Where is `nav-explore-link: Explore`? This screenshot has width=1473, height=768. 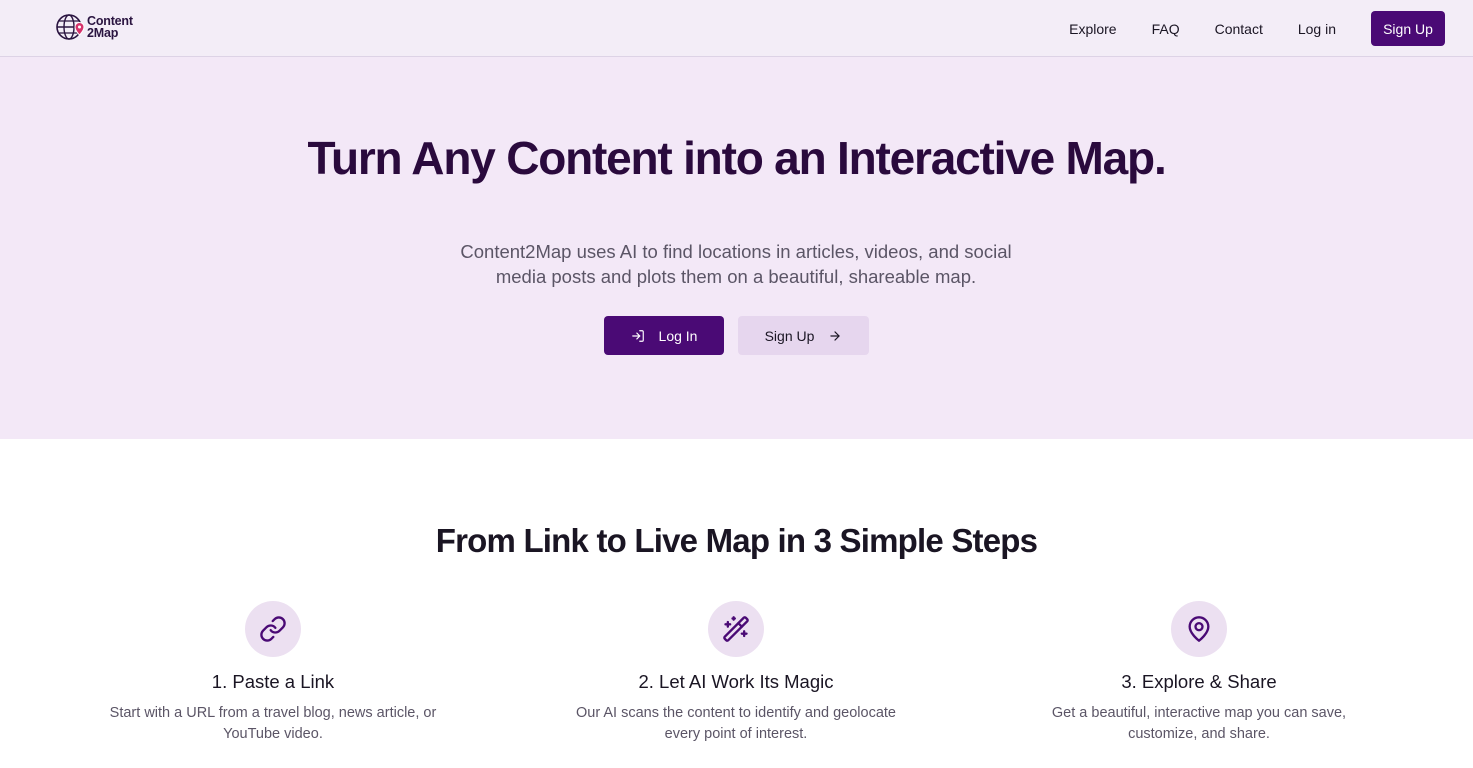
nav-explore-link: Explore is located at coordinates (1092, 29).